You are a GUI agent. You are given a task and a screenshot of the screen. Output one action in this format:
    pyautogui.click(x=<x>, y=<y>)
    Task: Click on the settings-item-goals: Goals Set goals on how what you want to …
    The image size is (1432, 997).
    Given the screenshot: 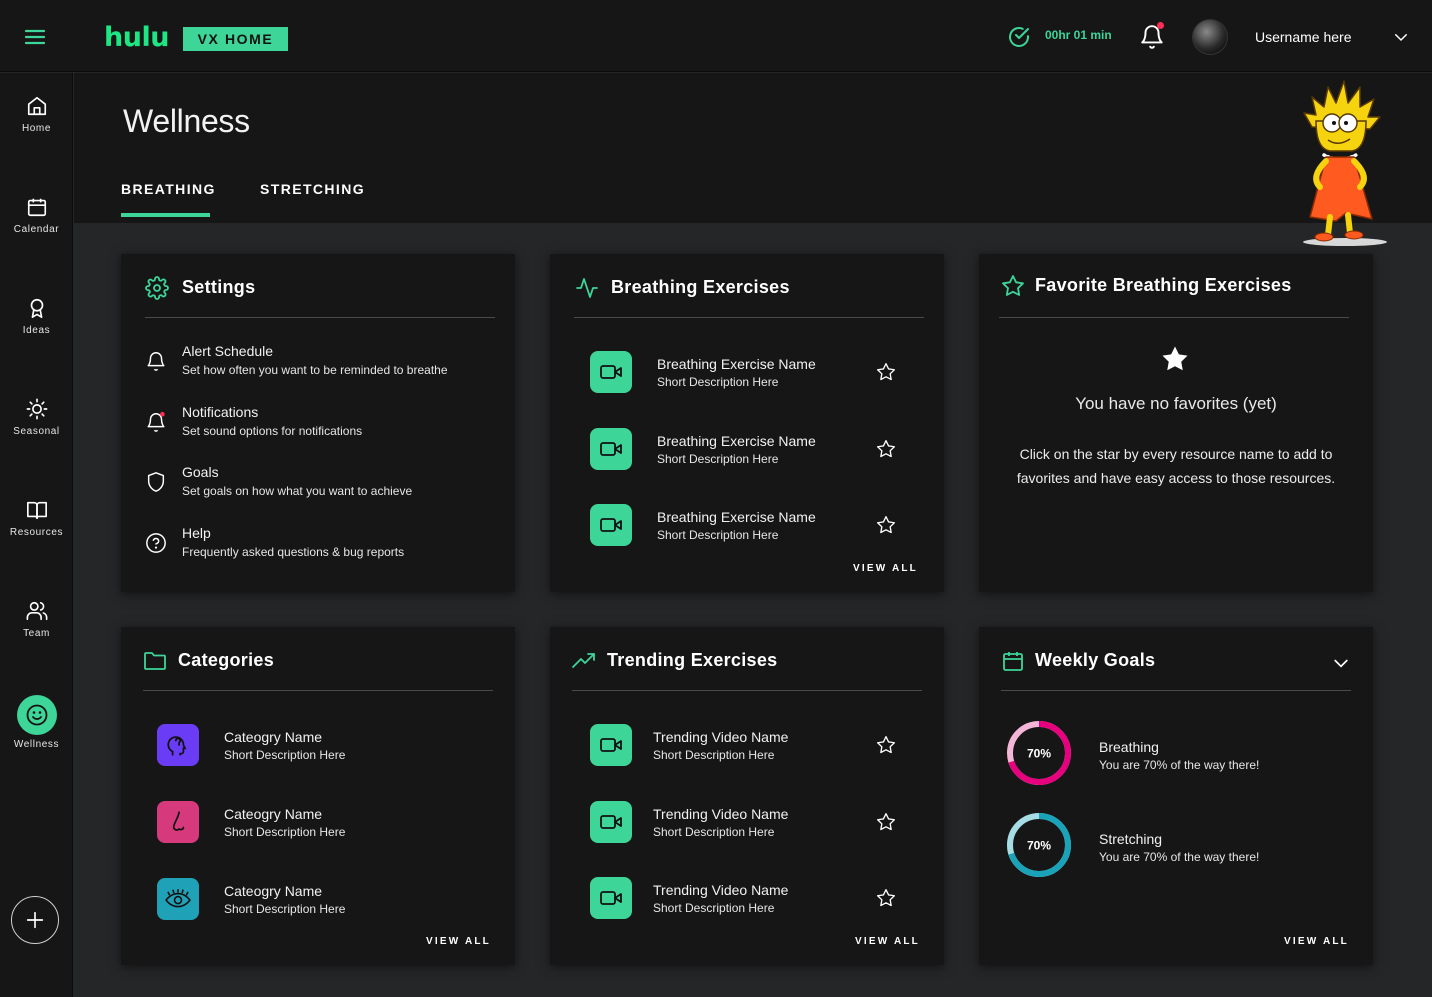 What is the action you would take?
    pyautogui.click(x=320, y=489)
    